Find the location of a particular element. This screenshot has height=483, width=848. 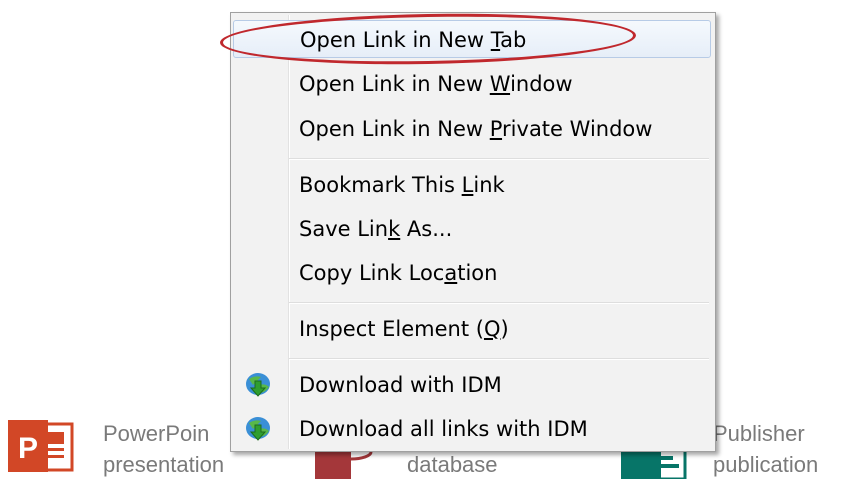

publisher-label-line1: Publisher is located at coordinates (759, 433).